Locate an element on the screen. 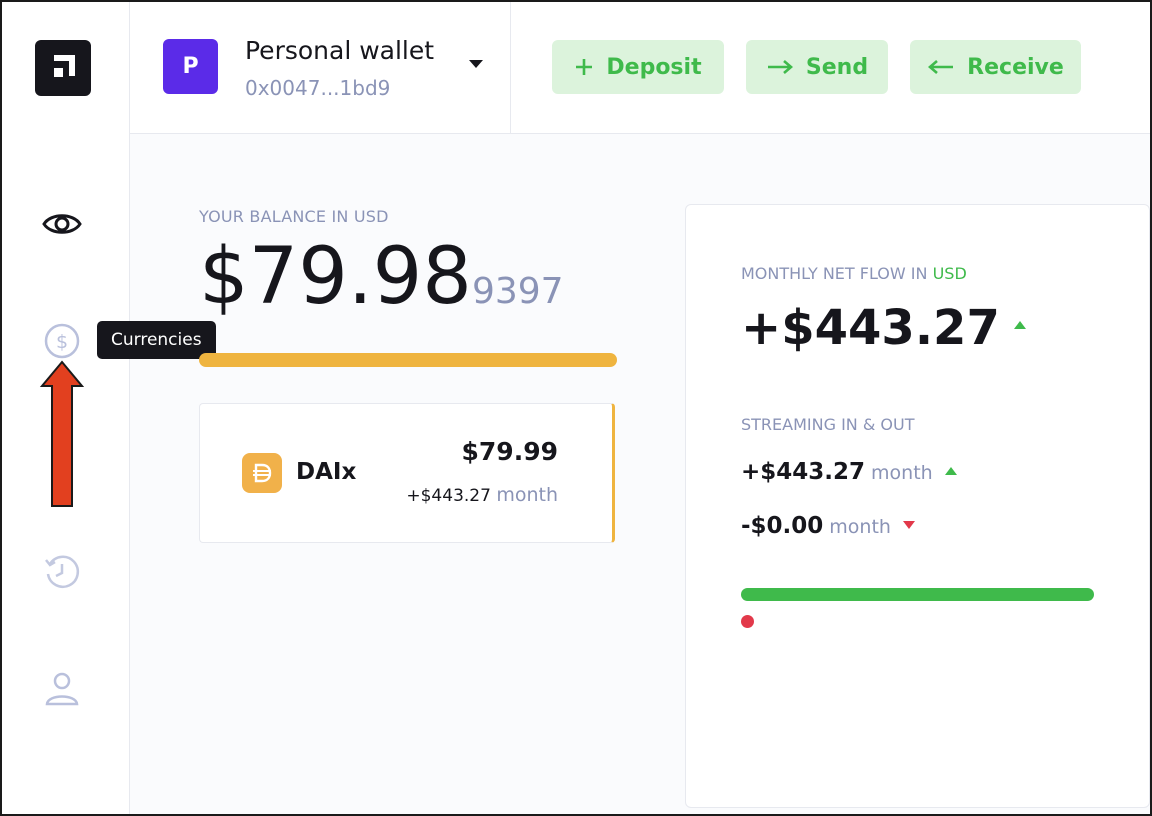  balance-label: YOUR BALANCE IN USD is located at coordinates (294, 216).